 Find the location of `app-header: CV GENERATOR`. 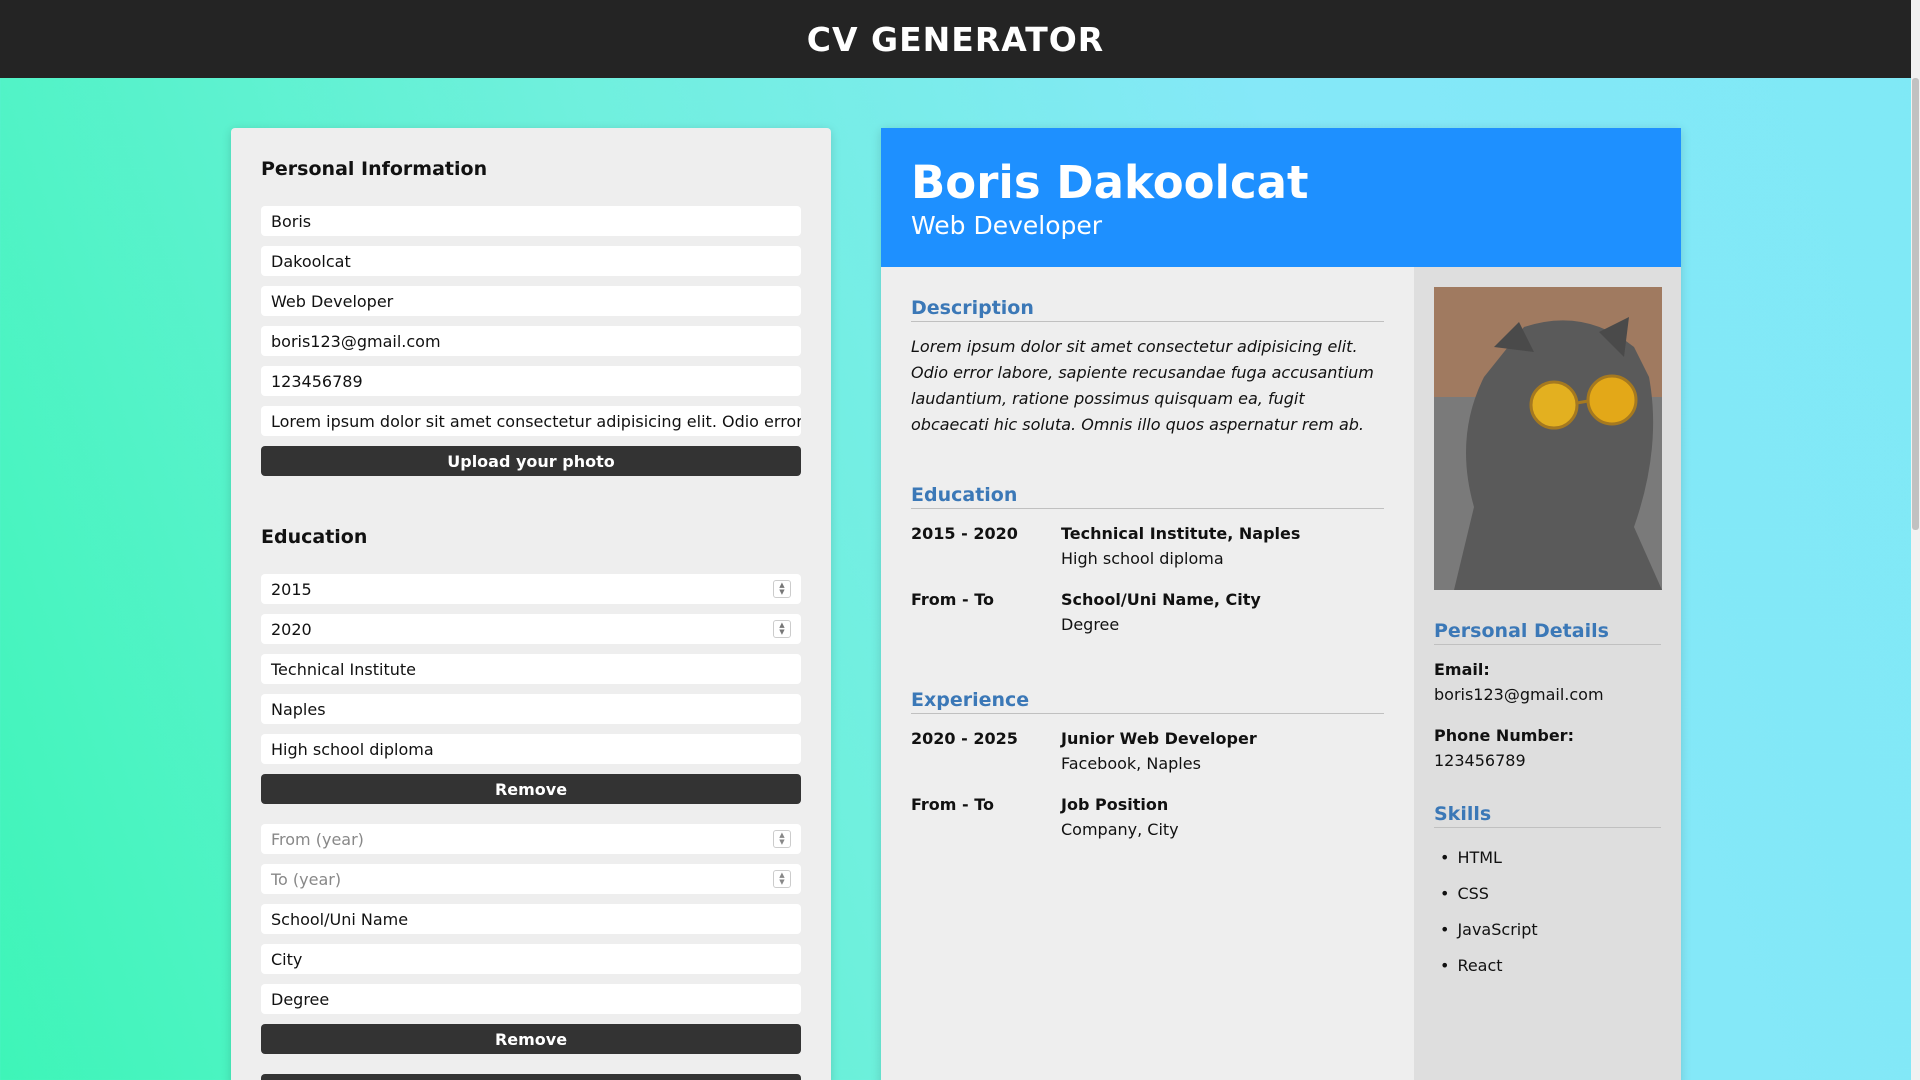

app-header: CV GENERATOR is located at coordinates (955, 39).